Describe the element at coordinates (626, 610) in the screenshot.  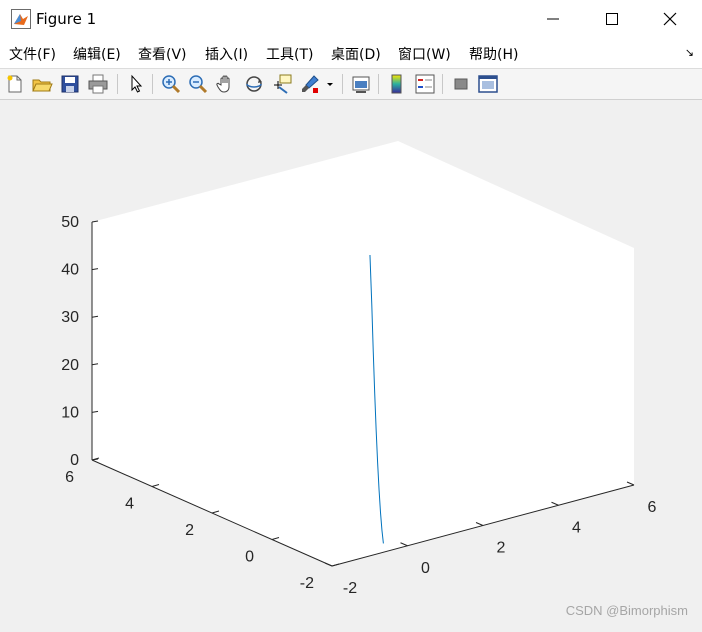
I see `watermark: CSDN @Bimorphism` at that location.